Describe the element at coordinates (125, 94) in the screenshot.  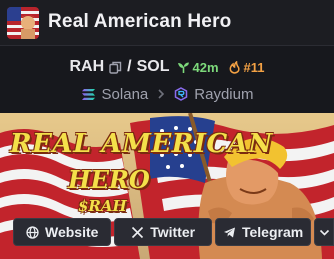
I see `chain-name: Solana` at that location.